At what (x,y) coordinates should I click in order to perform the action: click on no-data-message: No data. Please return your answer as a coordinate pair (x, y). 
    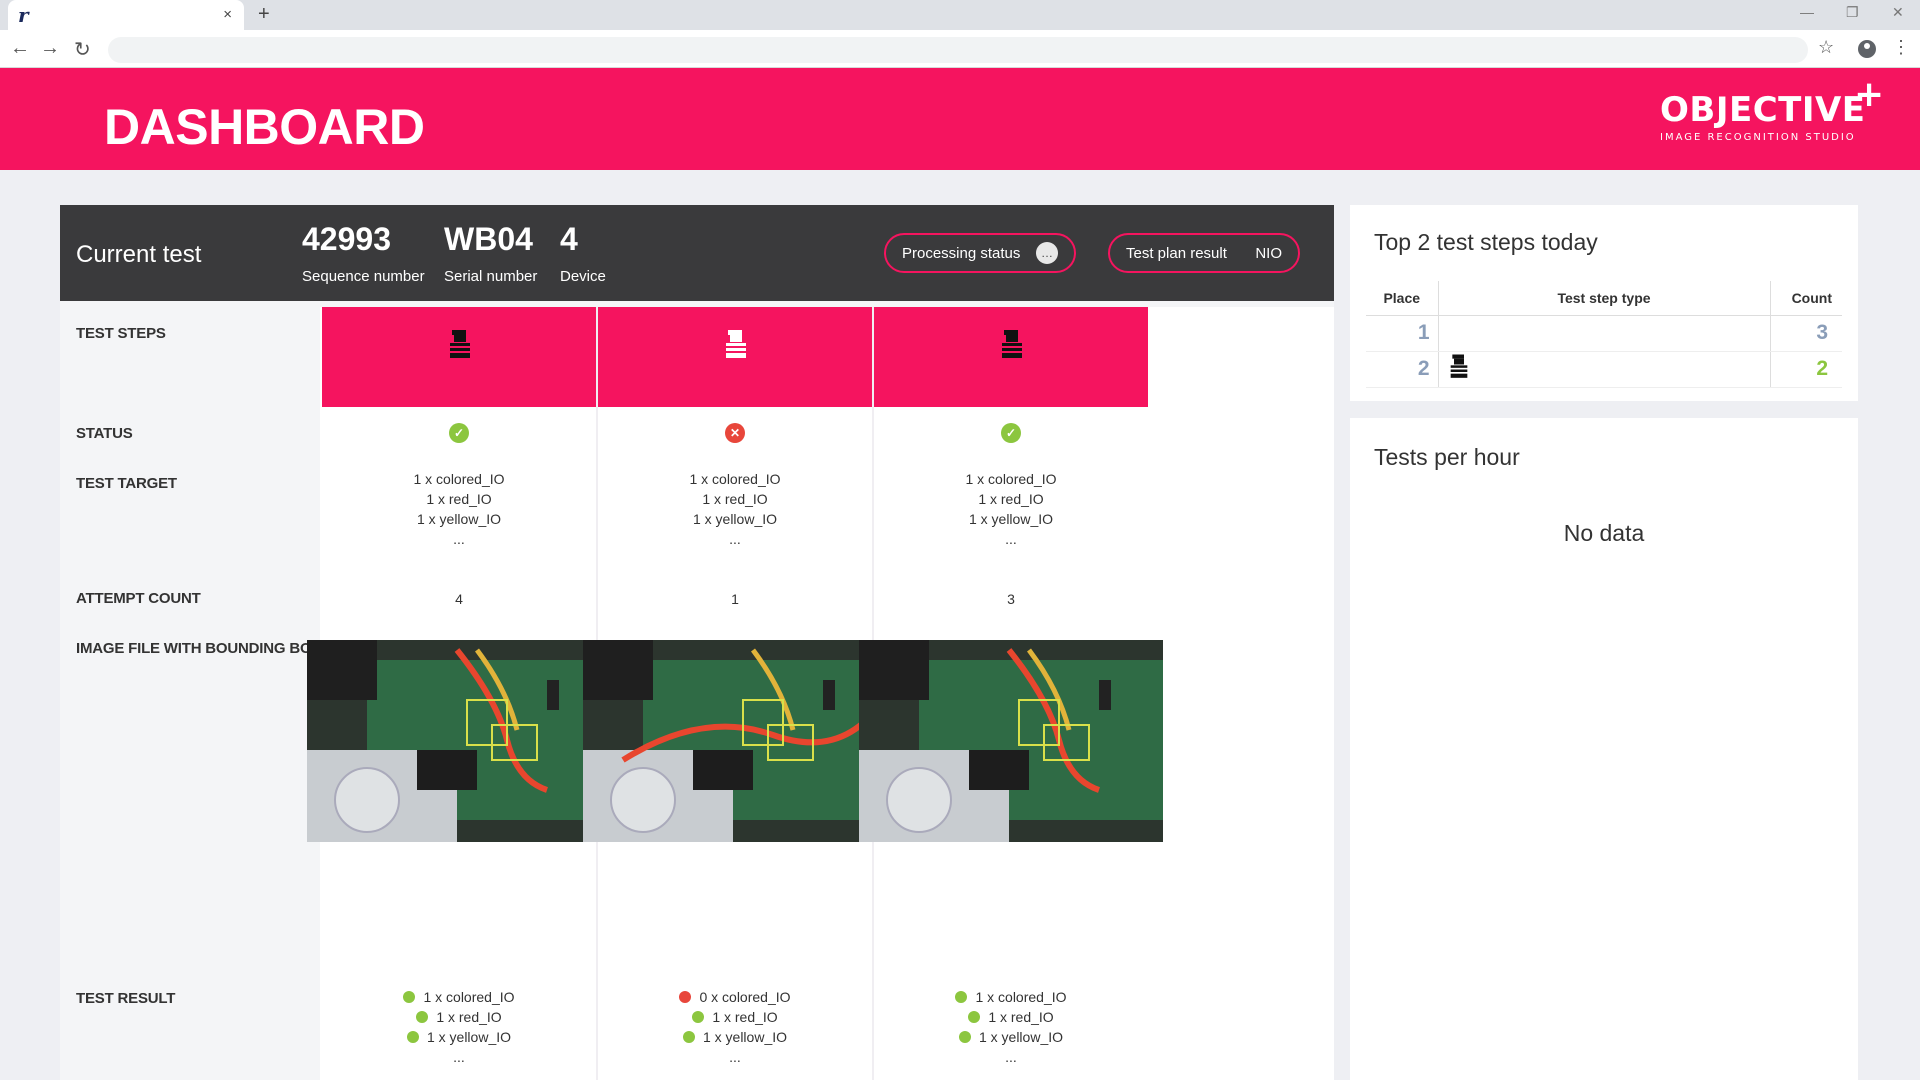
    Looking at the image, I should click on (1604, 533).